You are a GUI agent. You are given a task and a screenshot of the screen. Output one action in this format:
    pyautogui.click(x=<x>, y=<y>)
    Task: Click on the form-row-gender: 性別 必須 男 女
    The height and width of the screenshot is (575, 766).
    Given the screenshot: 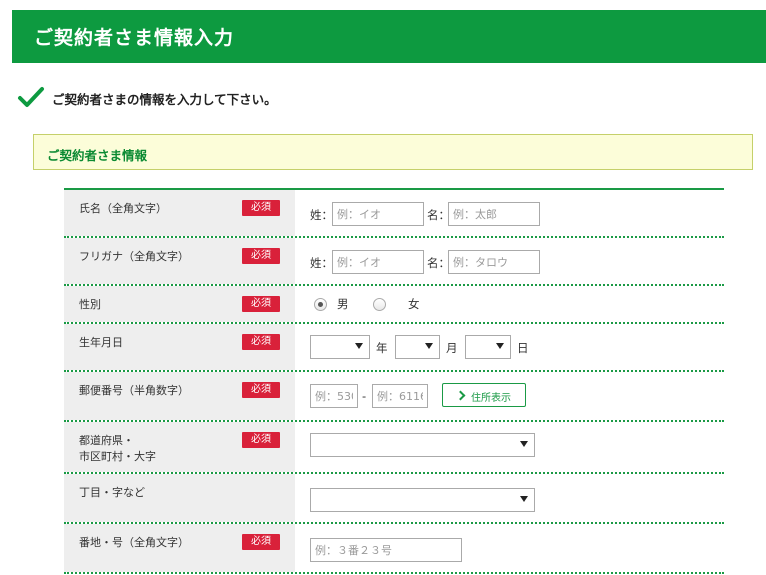 What is the action you would take?
    pyautogui.click(x=394, y=305)
    